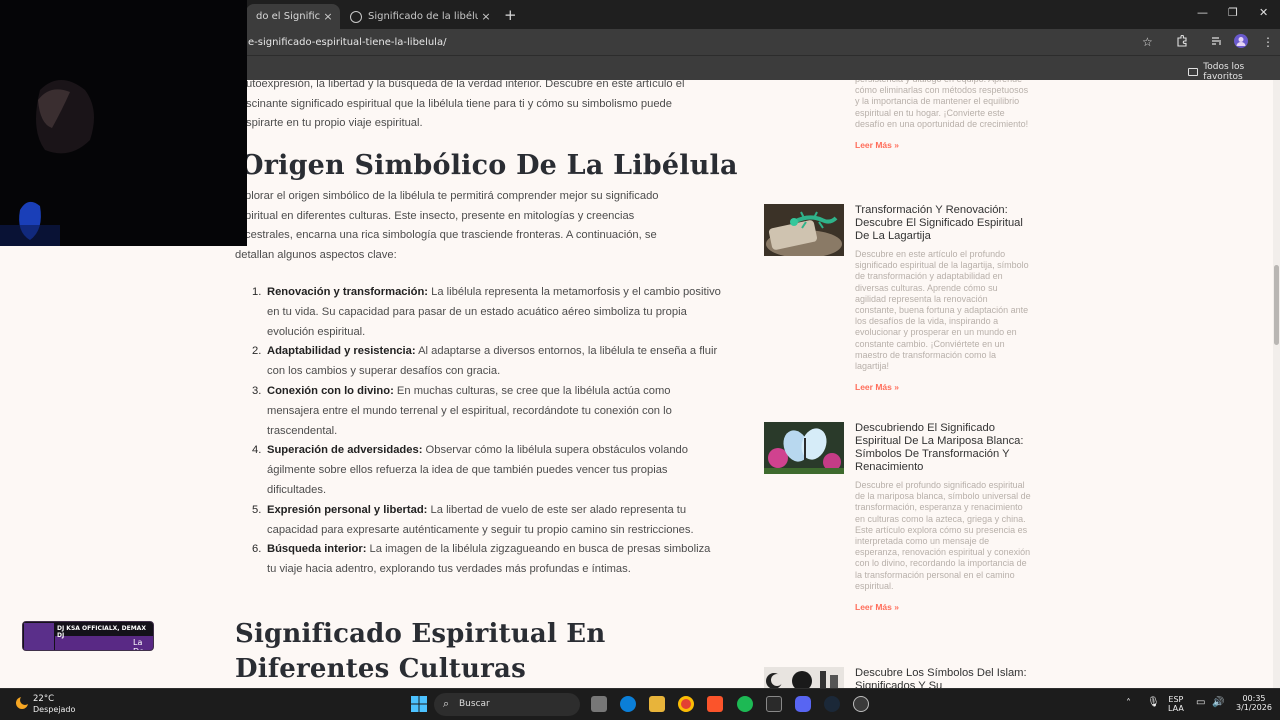 Image resolution: width=1280 pixels, height=720 pixels. Describe the element at coordinates (341, 351) in the screenshot. I see `list-item-title: Adaptabilidad y resistencia:` at that location.